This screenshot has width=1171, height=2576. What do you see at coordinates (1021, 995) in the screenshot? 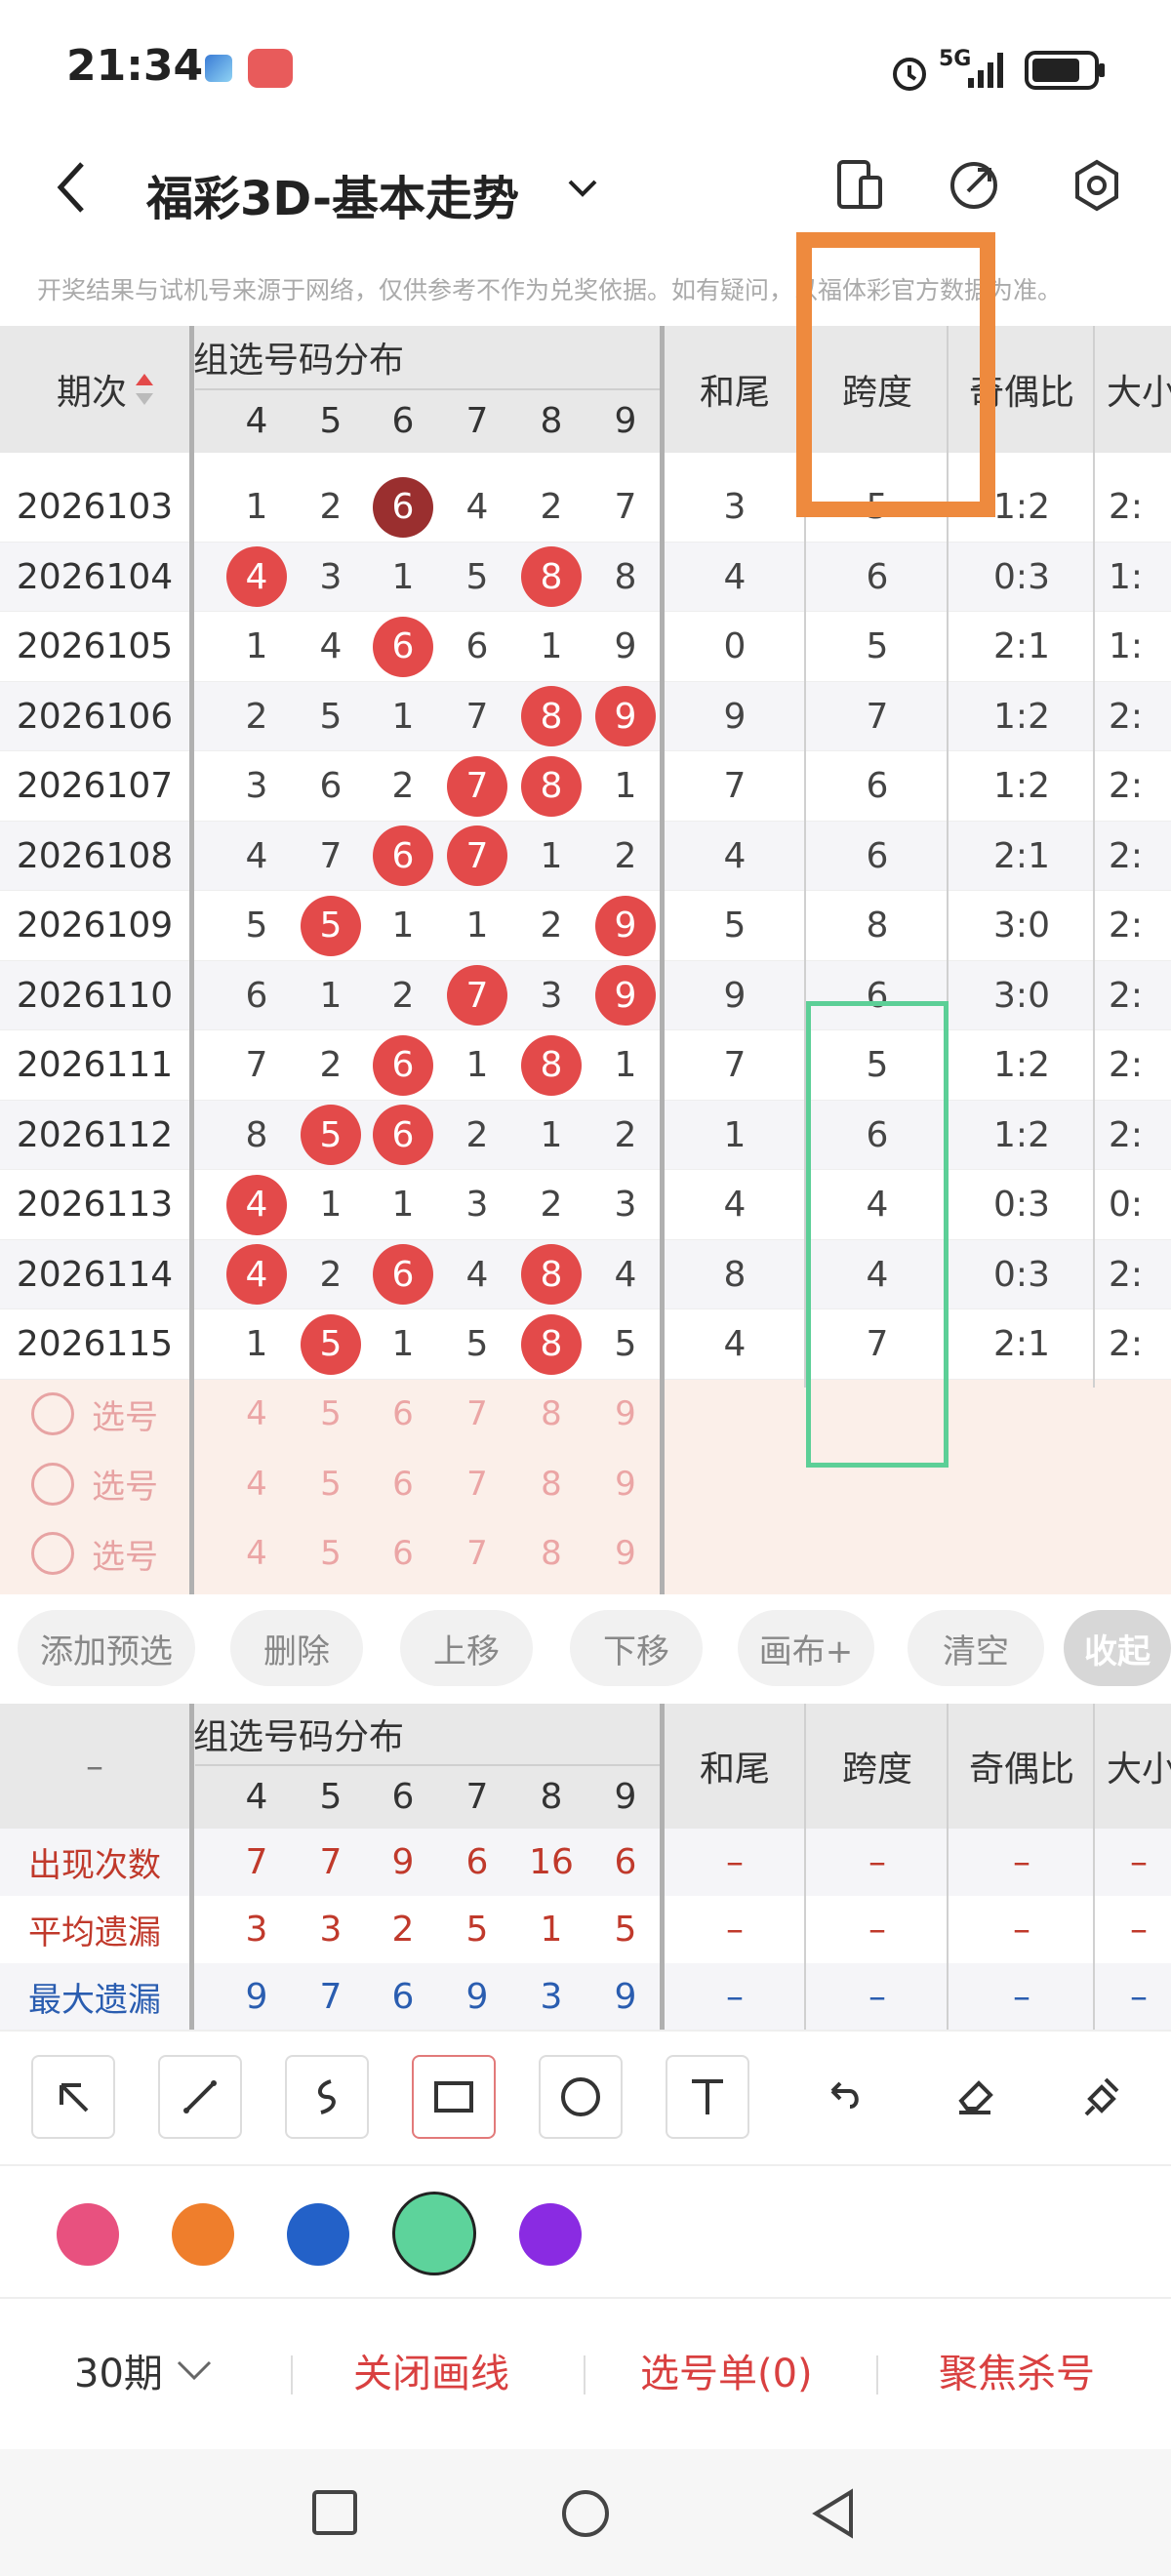
I see `jiou-cell: 3:0` at bounding box center [1021, 995].